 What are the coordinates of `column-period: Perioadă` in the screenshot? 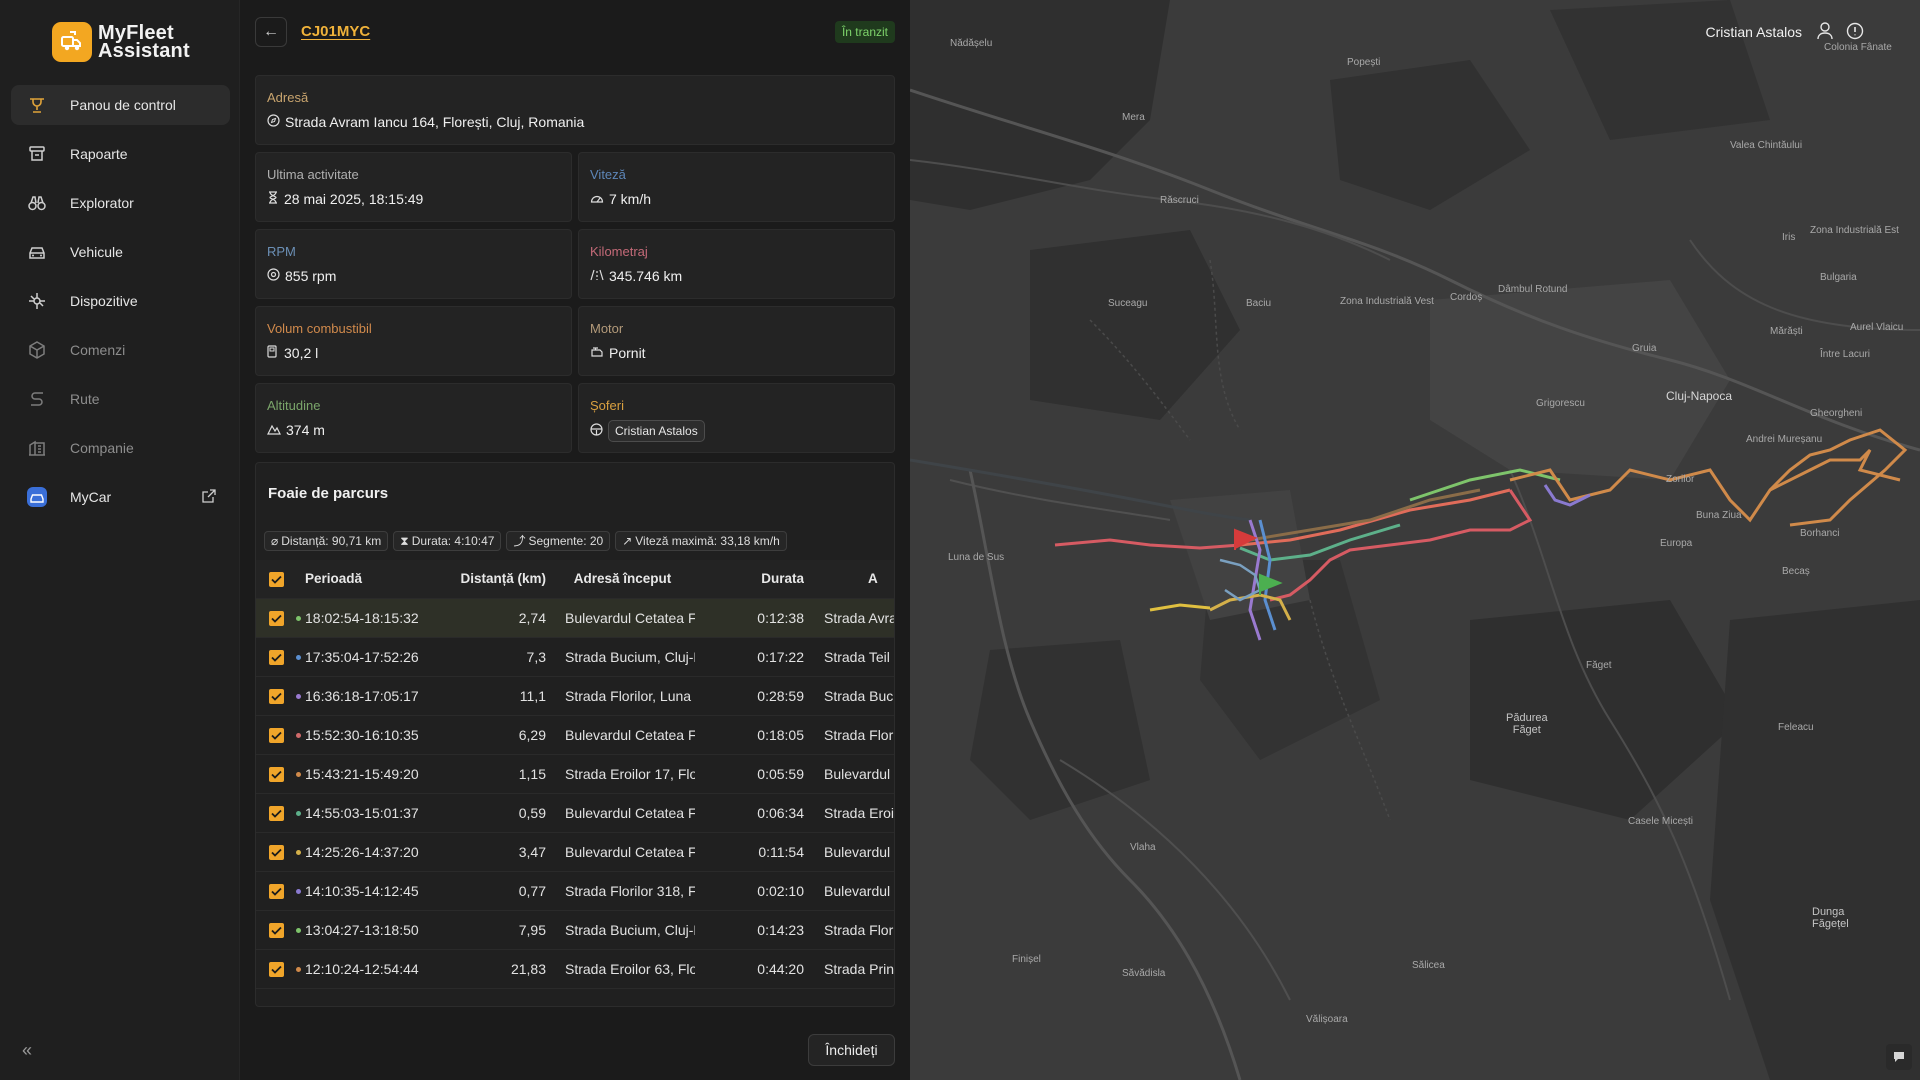 It's located at (365, 578).